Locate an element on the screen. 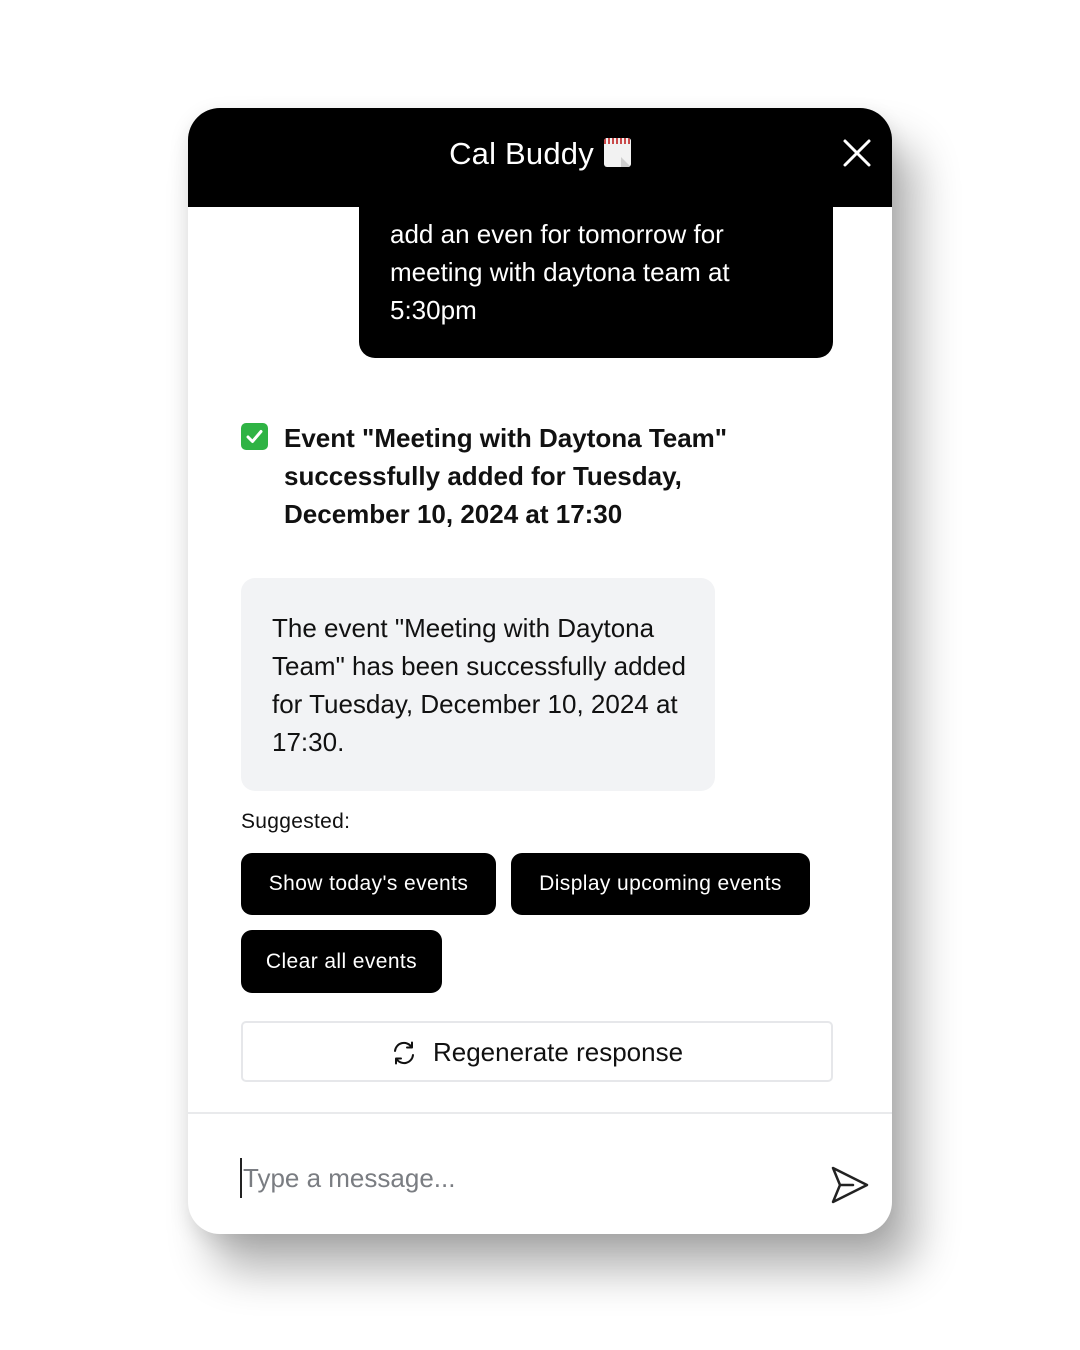 The image size is (1080, 1350). suggested-label: Suggested: is located at coordinates (296, 821).